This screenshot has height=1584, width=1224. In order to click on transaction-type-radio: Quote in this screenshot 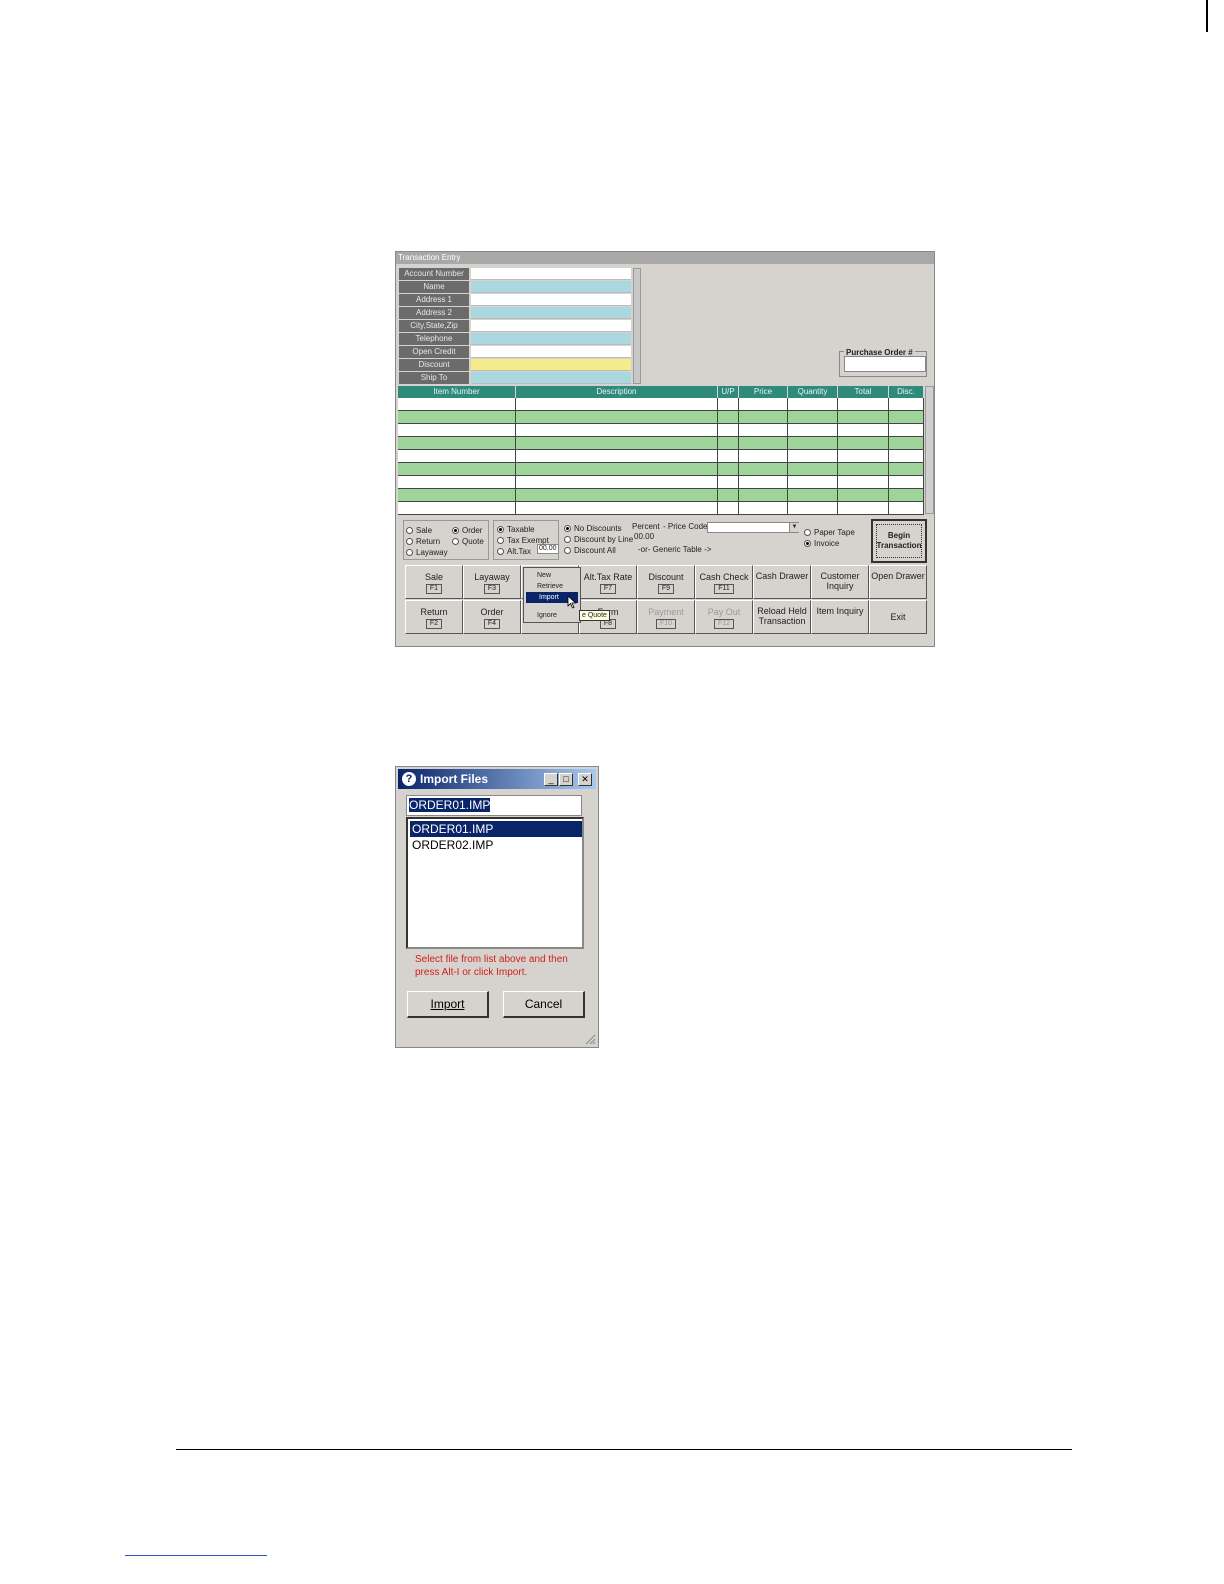, I will do `click(468, 542)`.